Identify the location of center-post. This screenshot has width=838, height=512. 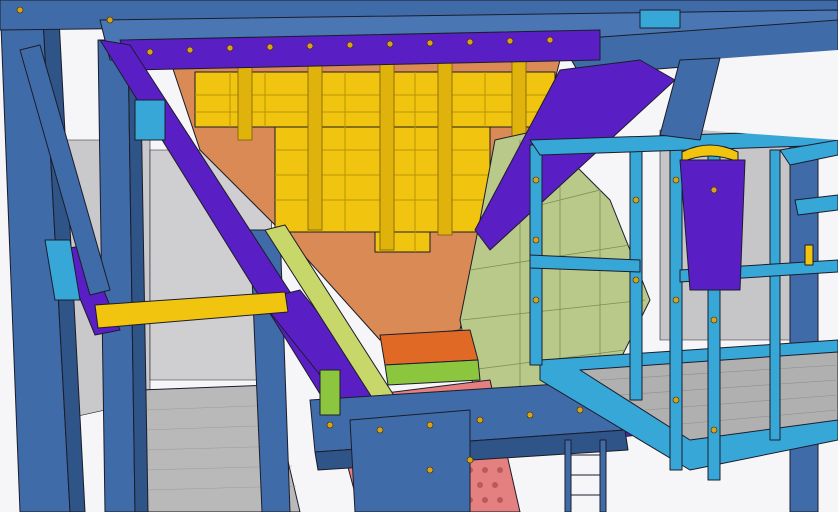
(410, 460).